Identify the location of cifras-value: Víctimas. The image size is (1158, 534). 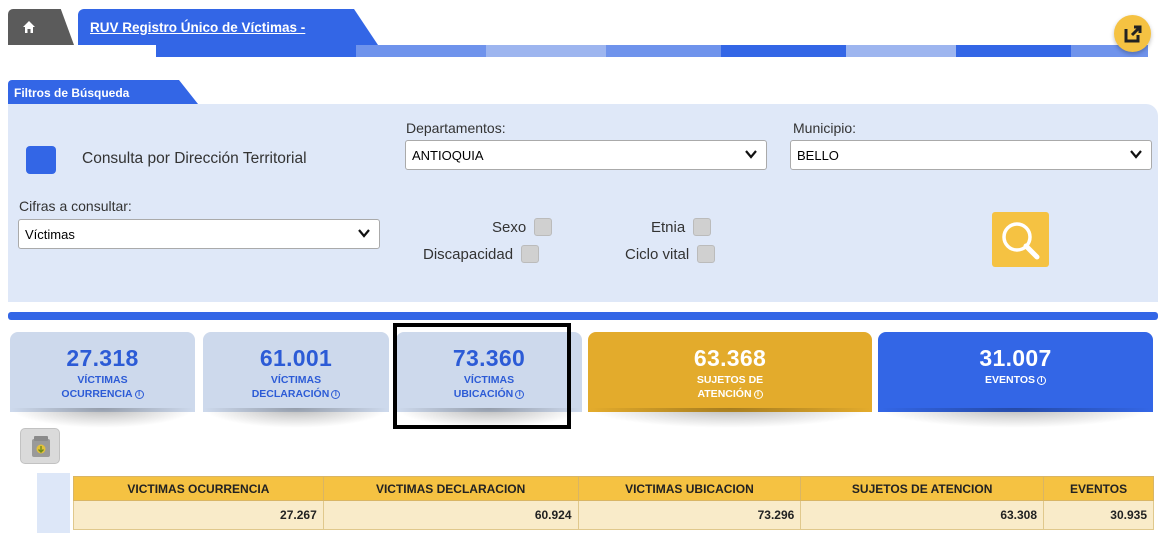
(50, 234).